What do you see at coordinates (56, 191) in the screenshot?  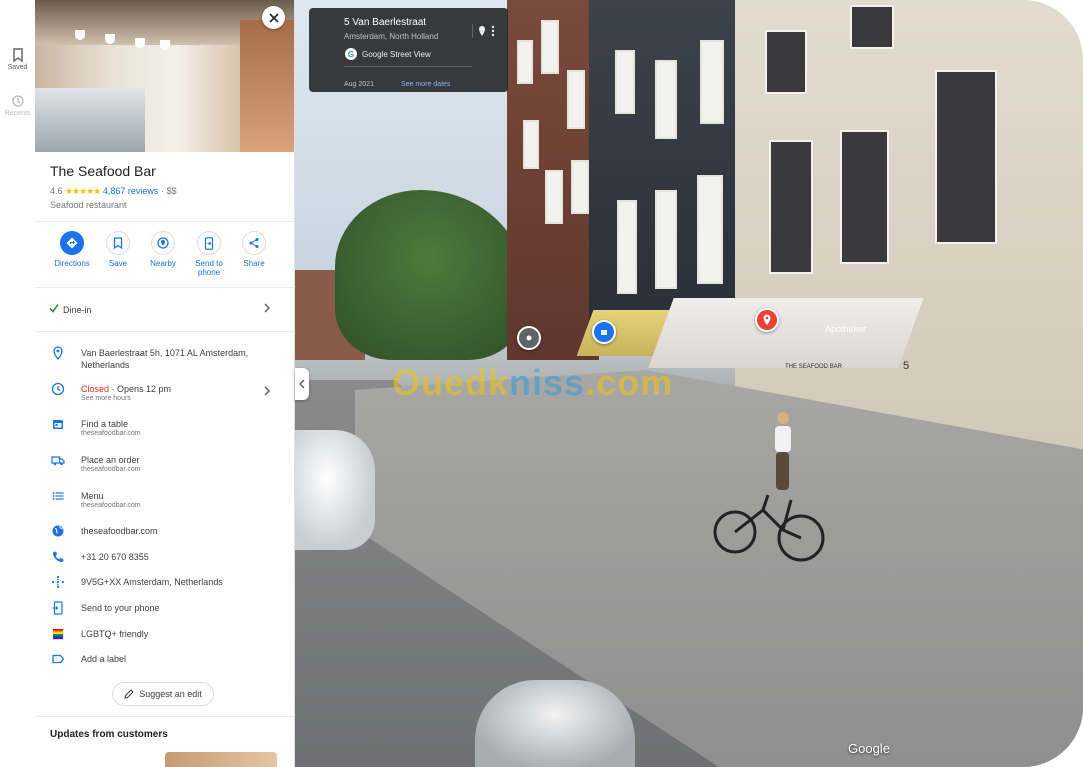 I see `rating-value: 4.6` at bounding box center [56, 191].